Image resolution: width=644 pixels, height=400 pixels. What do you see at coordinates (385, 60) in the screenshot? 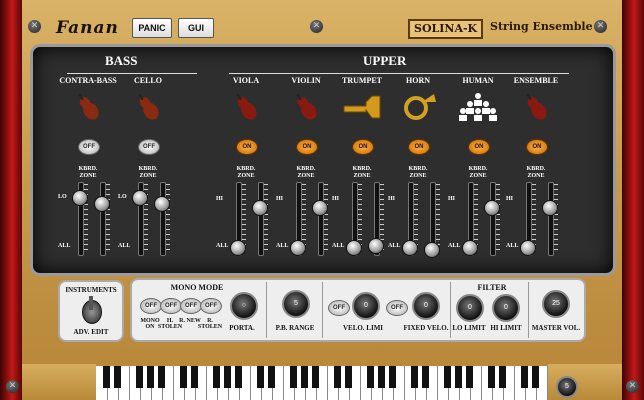
I see `upper-title: UPPER` at bounding box center [385, 60].